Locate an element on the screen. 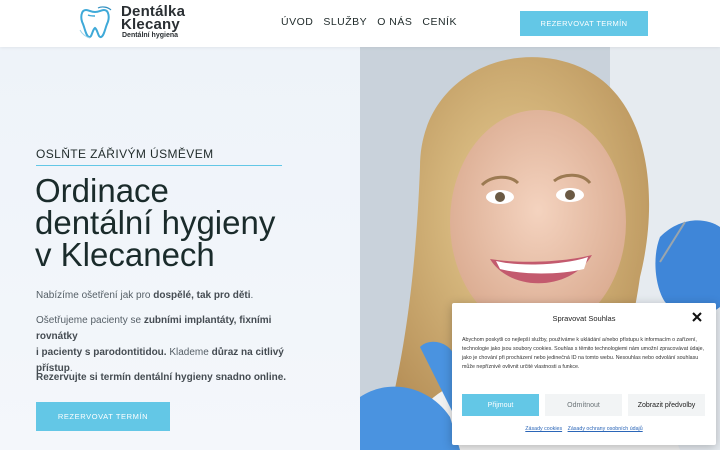 This screenshot has height=450, width=720. p1-text-bold: dospělé, tak pro děti is located at coordinates (202, 295).